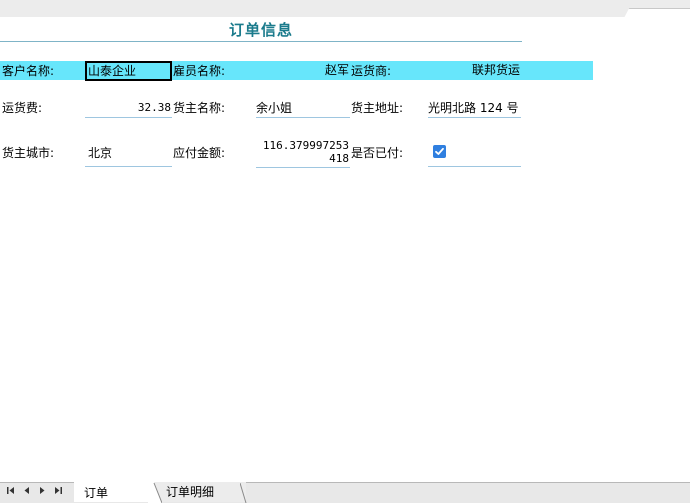  I want to click on shipper-label: 运货商:, so click(371, 71).